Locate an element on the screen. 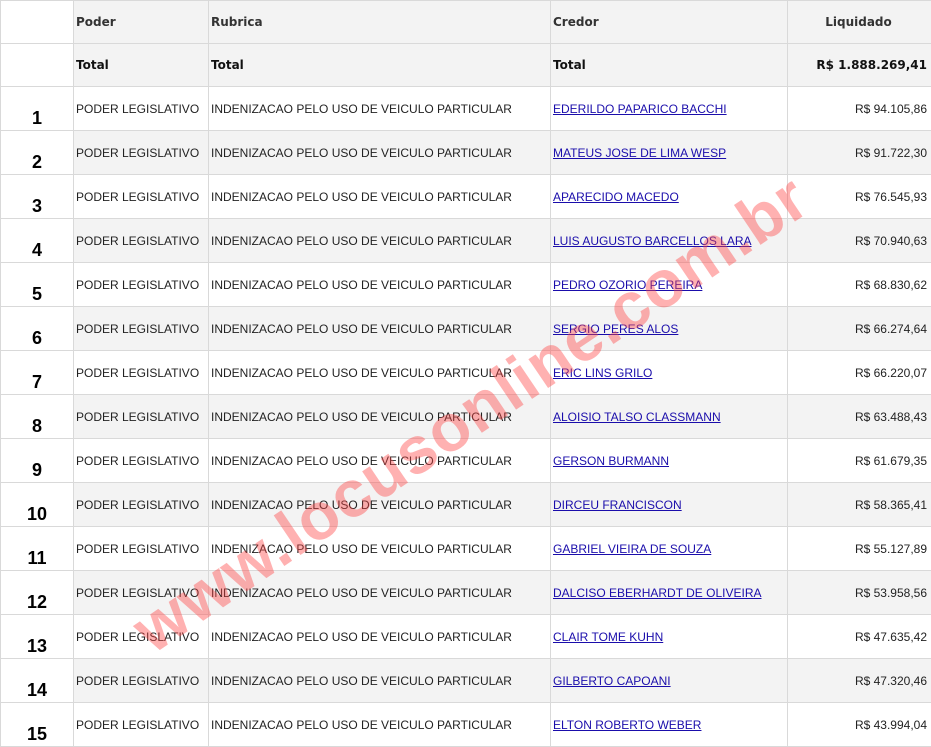 This screenshot has height=747, width=931. total-row: Total Total Total R$ 1.888.269,41 is located at coordinates (466, 65).